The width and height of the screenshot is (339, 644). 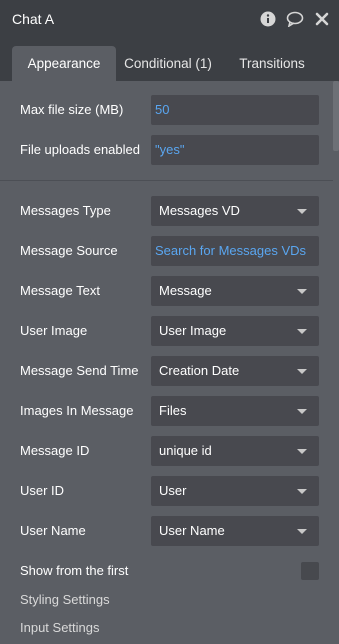 I want to click on user-name-dropdown: User Name, so click(x=235, y=531).